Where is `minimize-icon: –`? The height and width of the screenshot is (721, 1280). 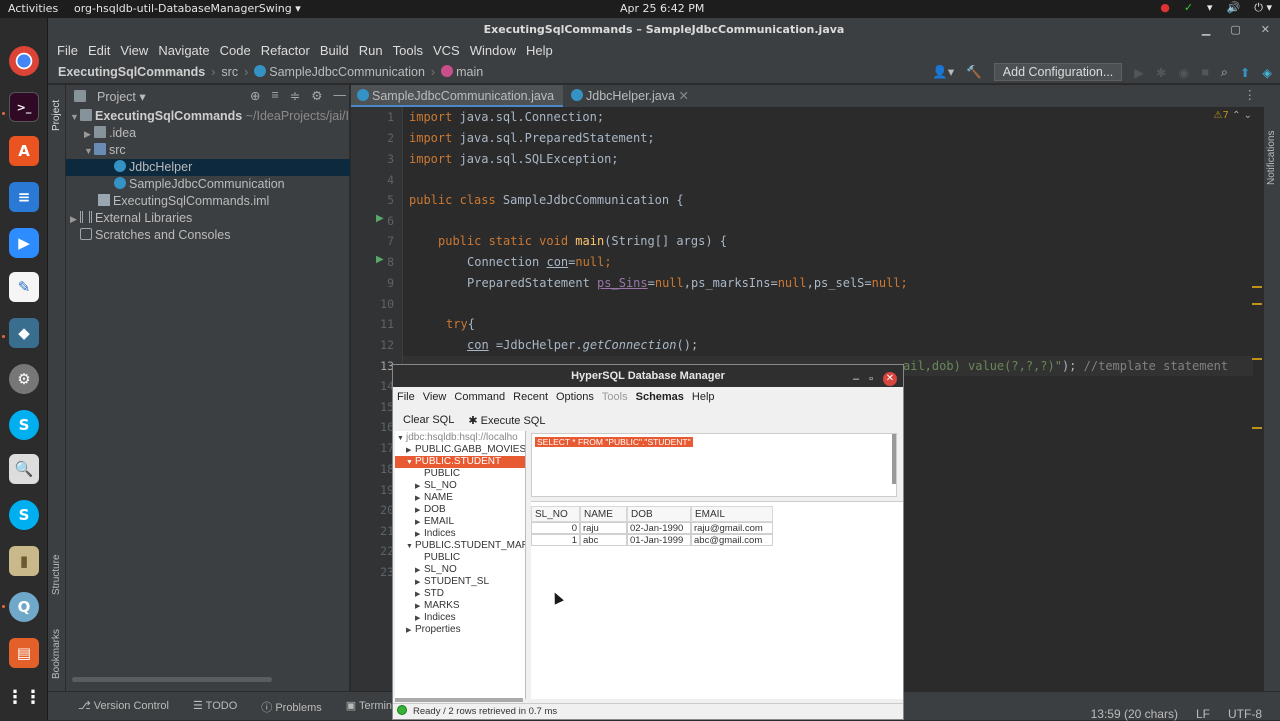
minimize-icon: – is located at coordinates (856, 379).